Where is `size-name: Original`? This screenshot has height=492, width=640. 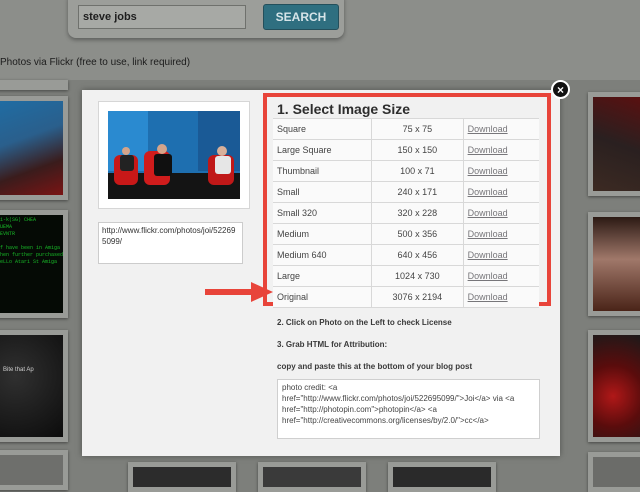 size-name: Original is located at coordinates (322, 297).